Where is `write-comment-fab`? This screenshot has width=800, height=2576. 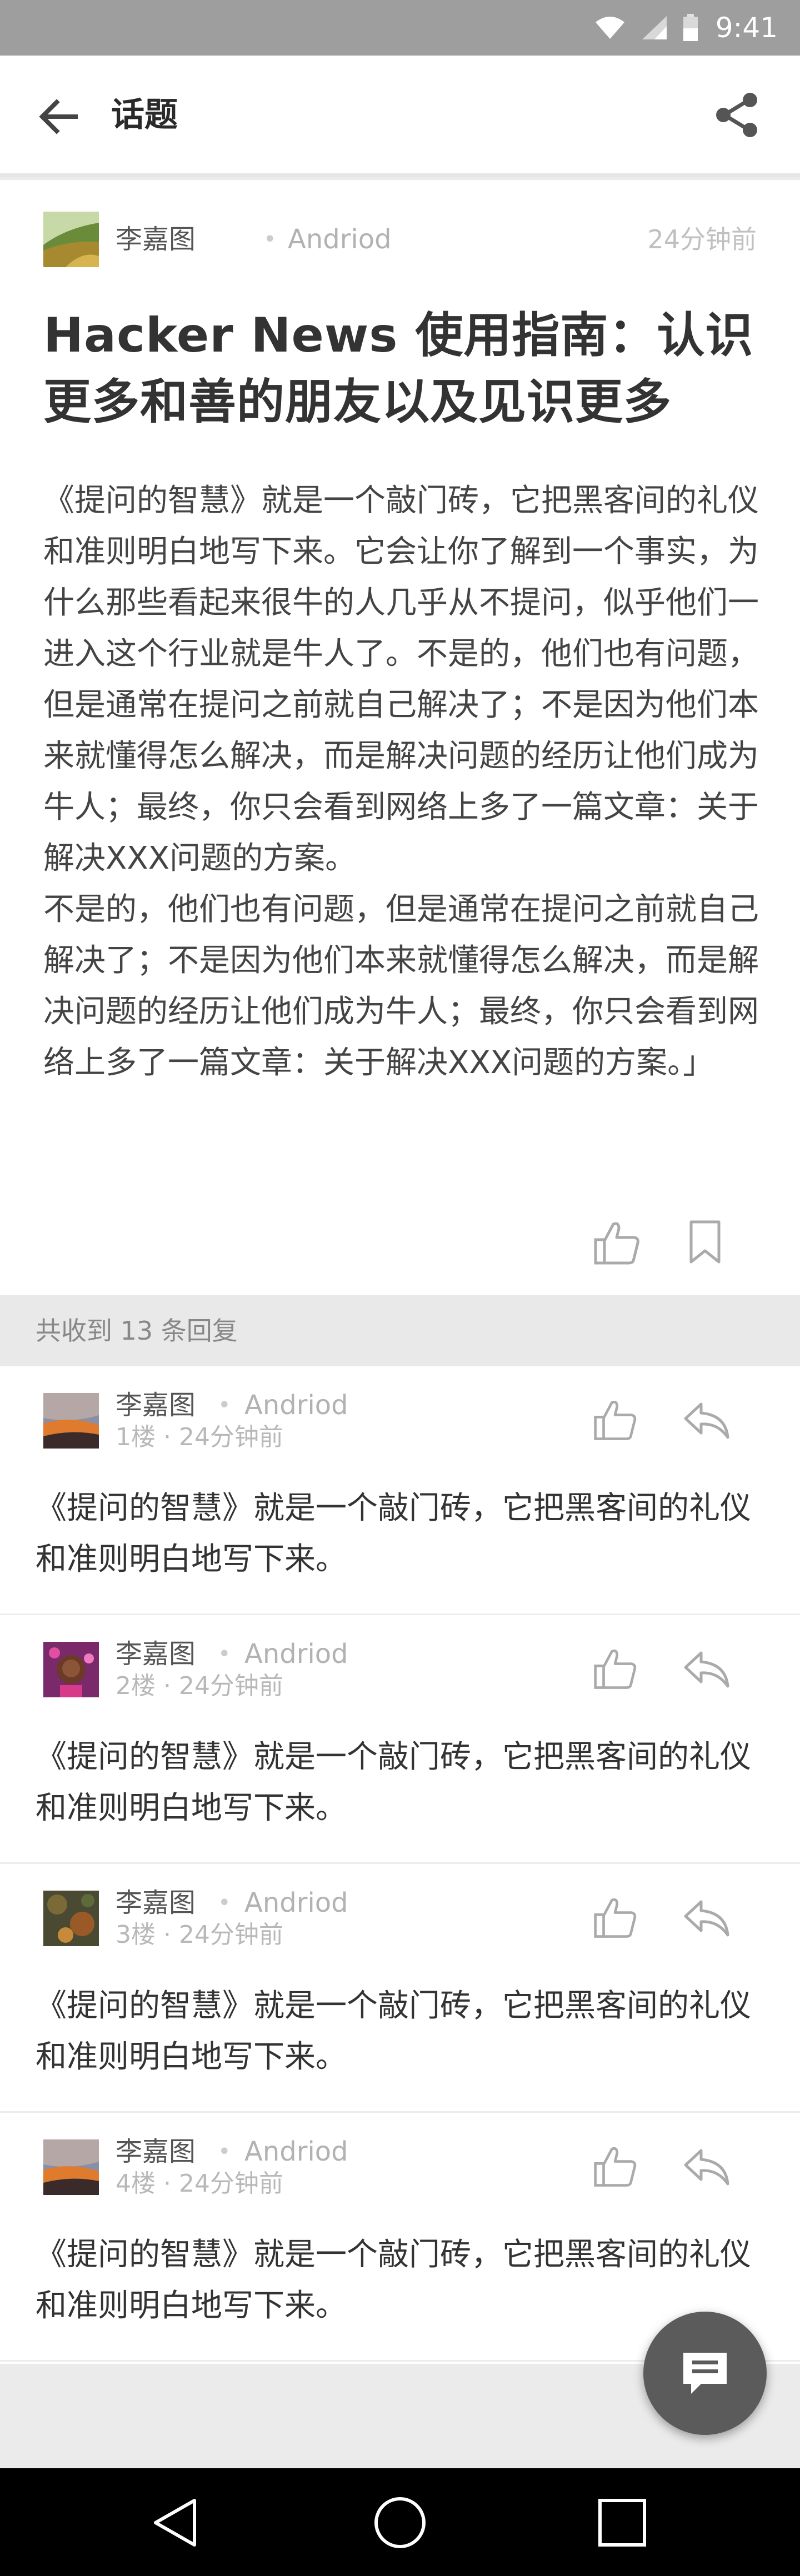 write-comment-fab is located at coordinates (705, 2373).